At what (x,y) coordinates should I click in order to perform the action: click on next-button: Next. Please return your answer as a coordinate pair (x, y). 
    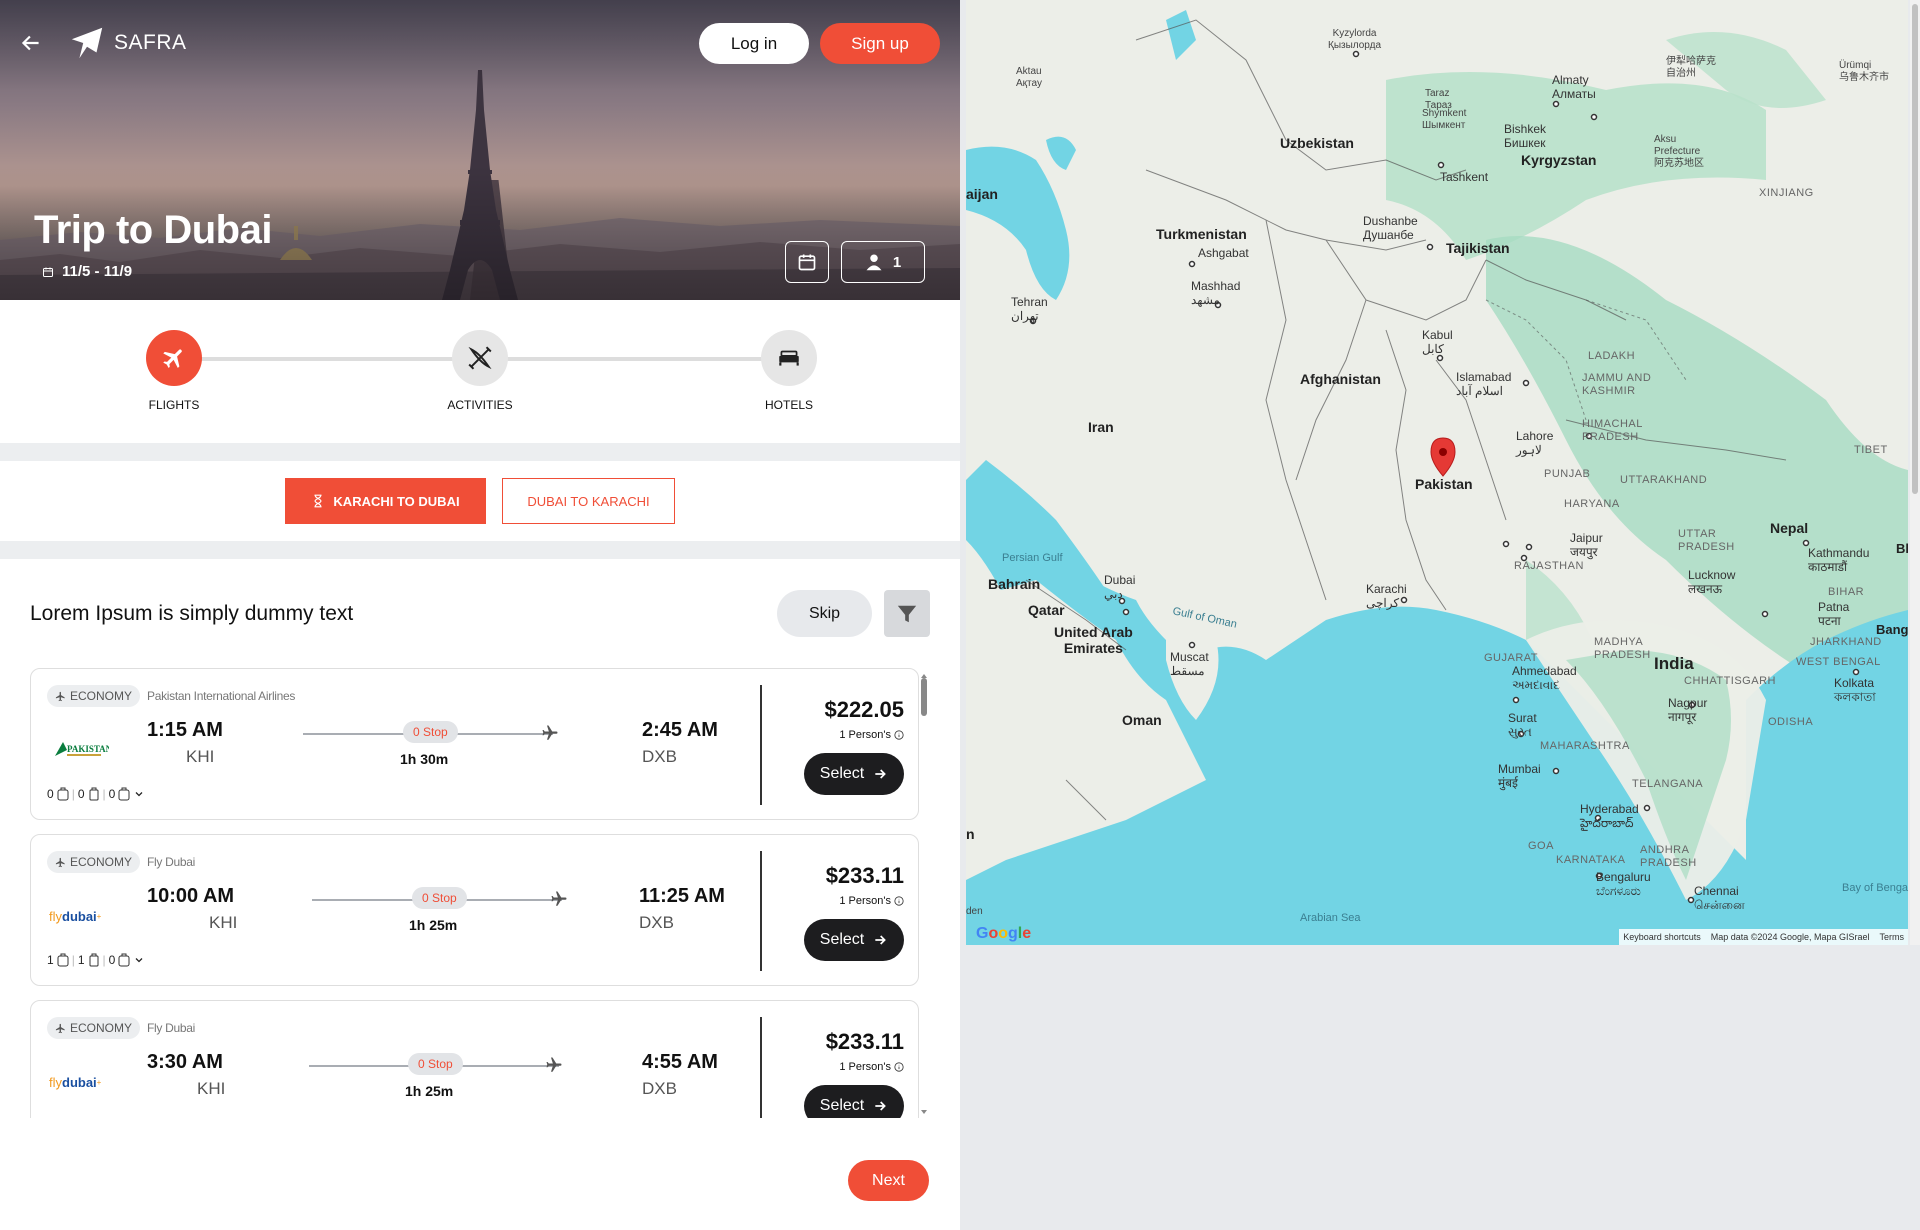
    Looking at the image, I should click on (888, 1180).